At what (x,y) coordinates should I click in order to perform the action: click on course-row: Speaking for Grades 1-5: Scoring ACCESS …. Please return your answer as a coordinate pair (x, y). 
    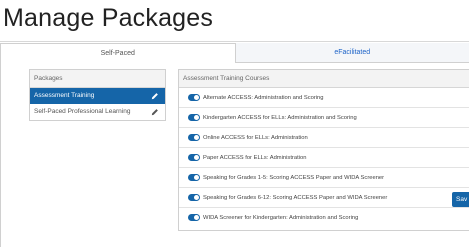
    Looking at the image, I should click on (324, 178).